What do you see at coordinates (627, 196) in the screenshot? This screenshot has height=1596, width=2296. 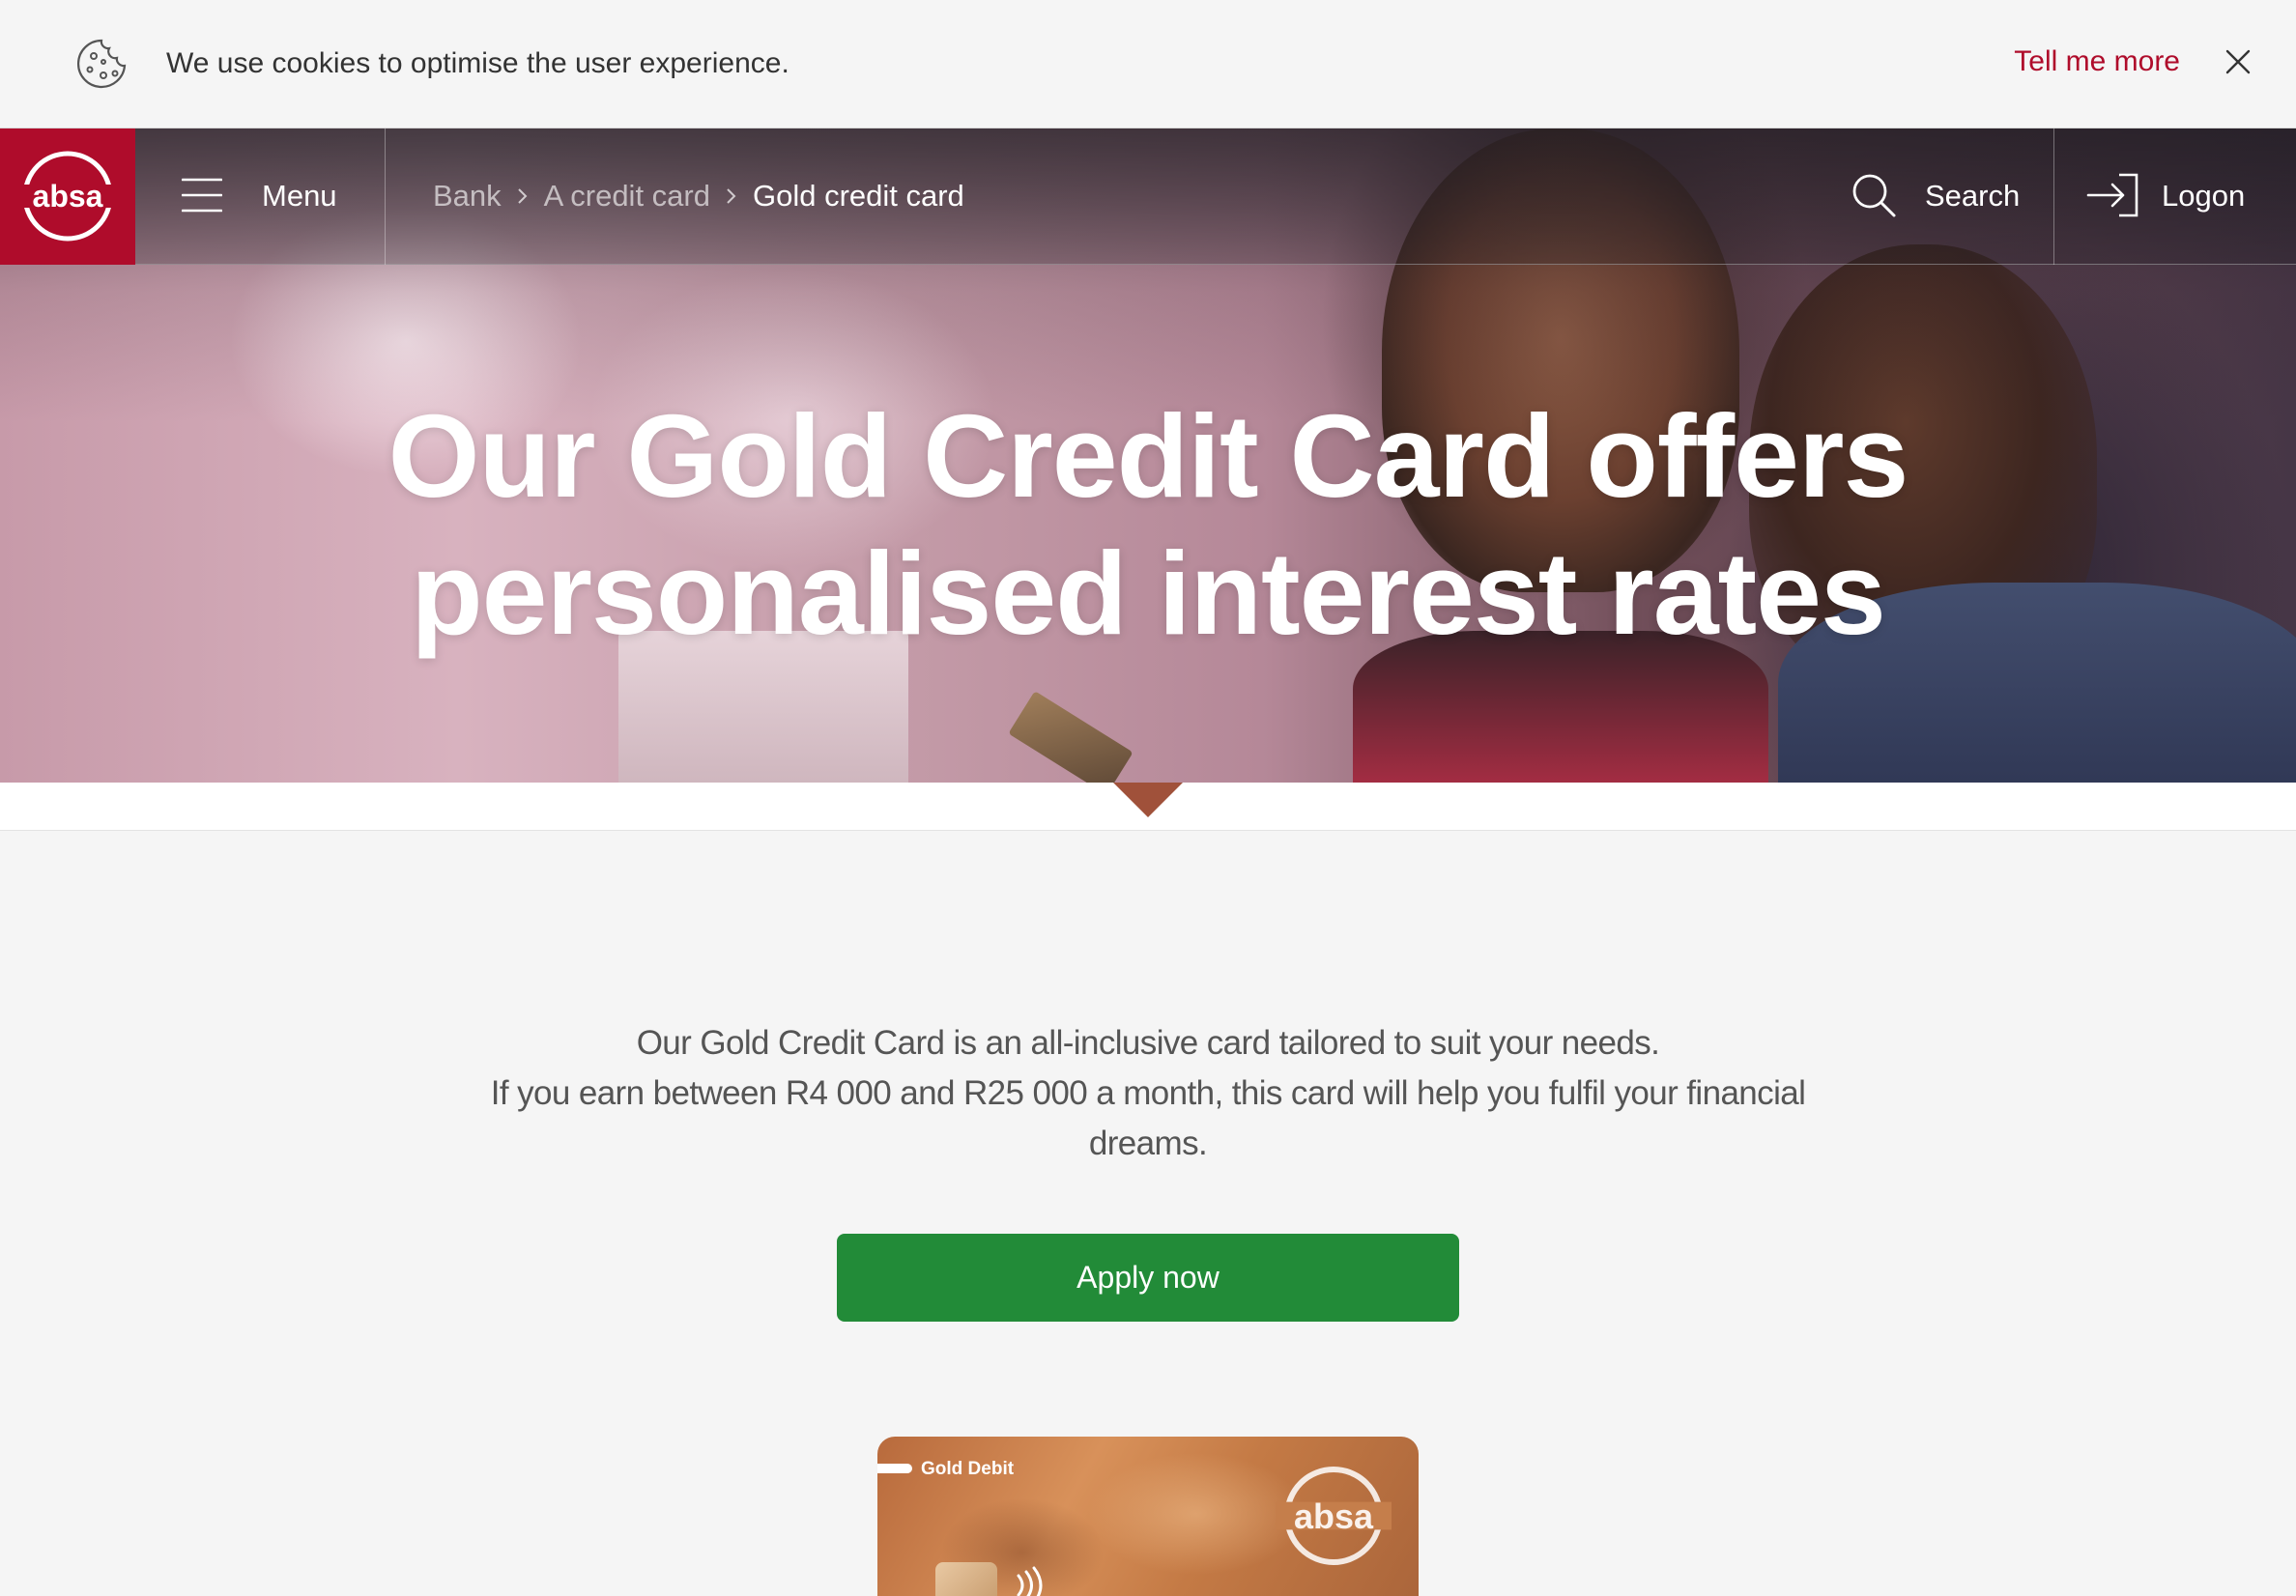 I see `breadcrumb-item-credit-card: A credit card` at bounding box center [627, 196].